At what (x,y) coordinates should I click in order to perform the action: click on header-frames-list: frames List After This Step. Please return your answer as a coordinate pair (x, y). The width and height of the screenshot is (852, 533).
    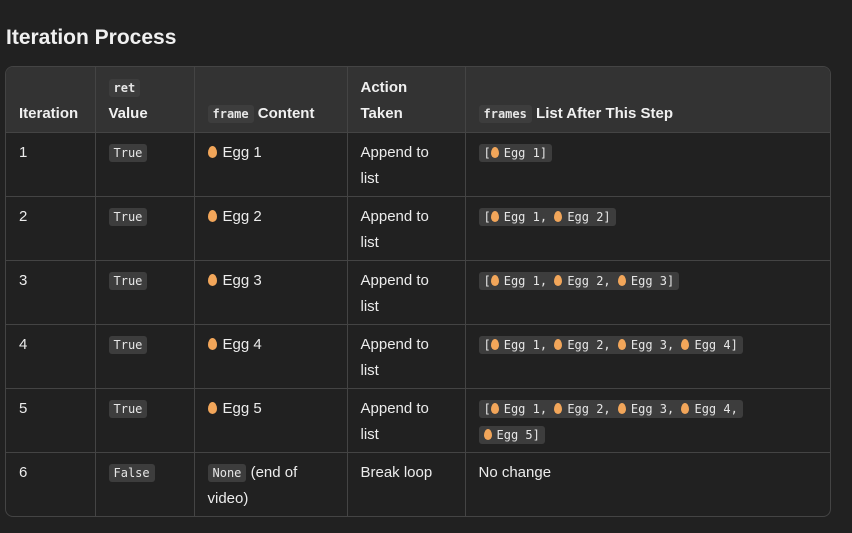
    Looking at the image, I should click on (647, 100).